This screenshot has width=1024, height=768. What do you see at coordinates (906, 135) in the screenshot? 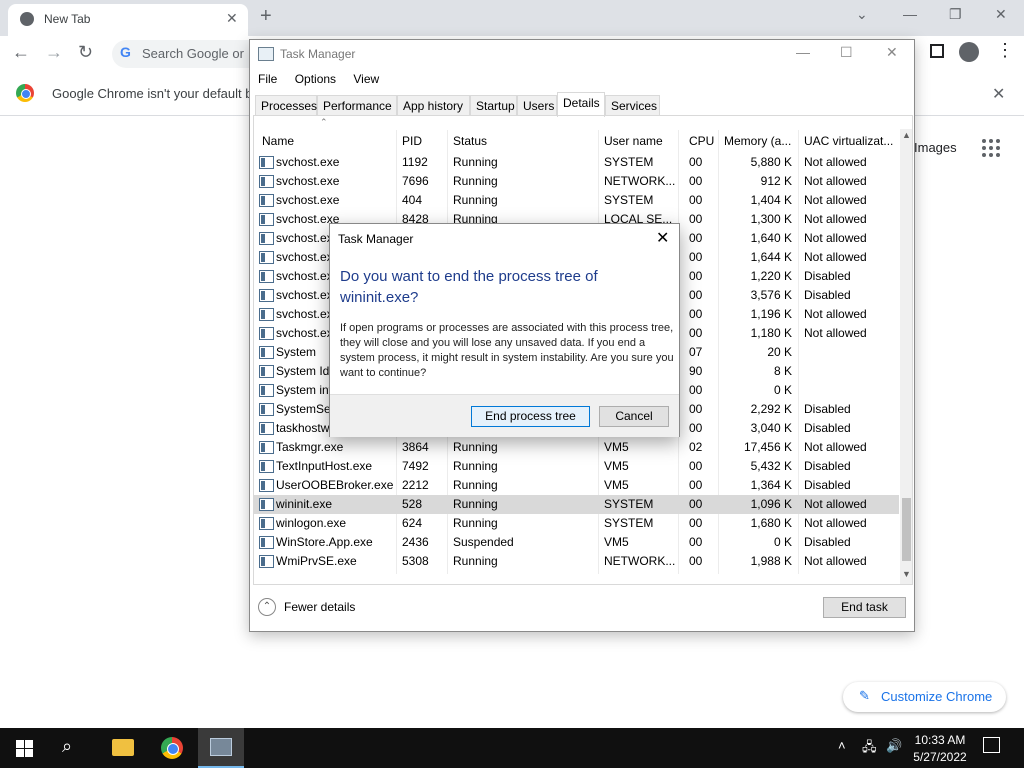
I see `scroll-up-icon: ▲` at bounding box center [906, 135].